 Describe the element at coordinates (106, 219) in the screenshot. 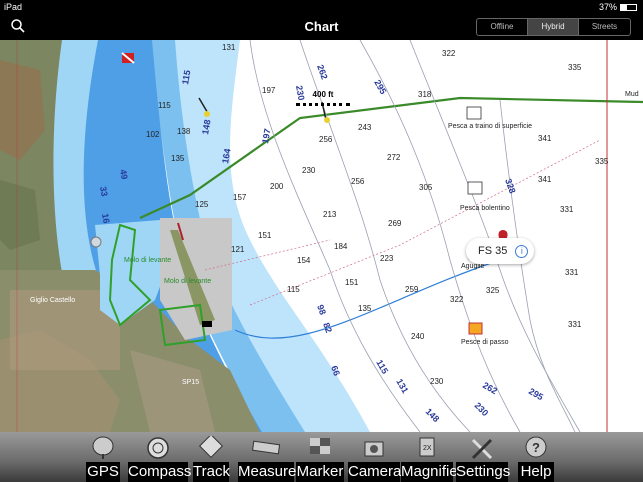

I see `contour-label: 16` at that location.